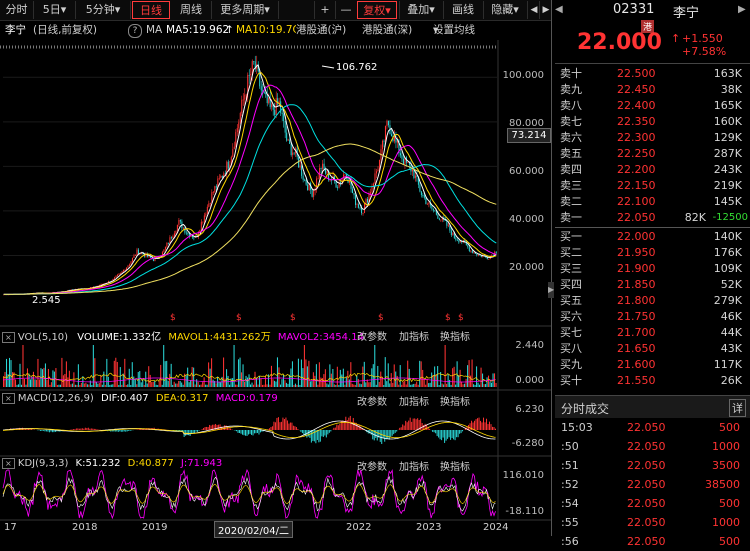 The image size is (750, 551). I want to click on collapse-panel-handle: ▶, so click(551, 290).